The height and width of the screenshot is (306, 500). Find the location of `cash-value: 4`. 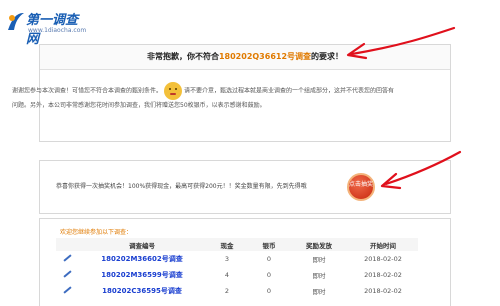

cash-value: 4 is located at coordinates (227, 275).